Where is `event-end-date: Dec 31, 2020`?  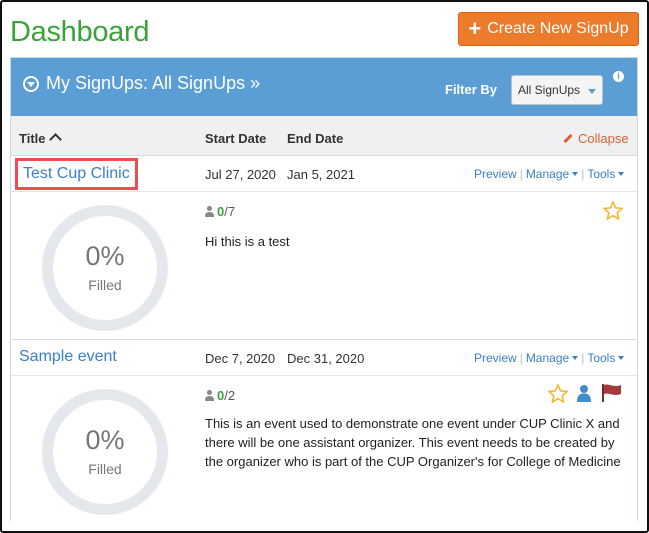 event-end-date: Dec 31, 2020 is located at coordinates (326, 358).